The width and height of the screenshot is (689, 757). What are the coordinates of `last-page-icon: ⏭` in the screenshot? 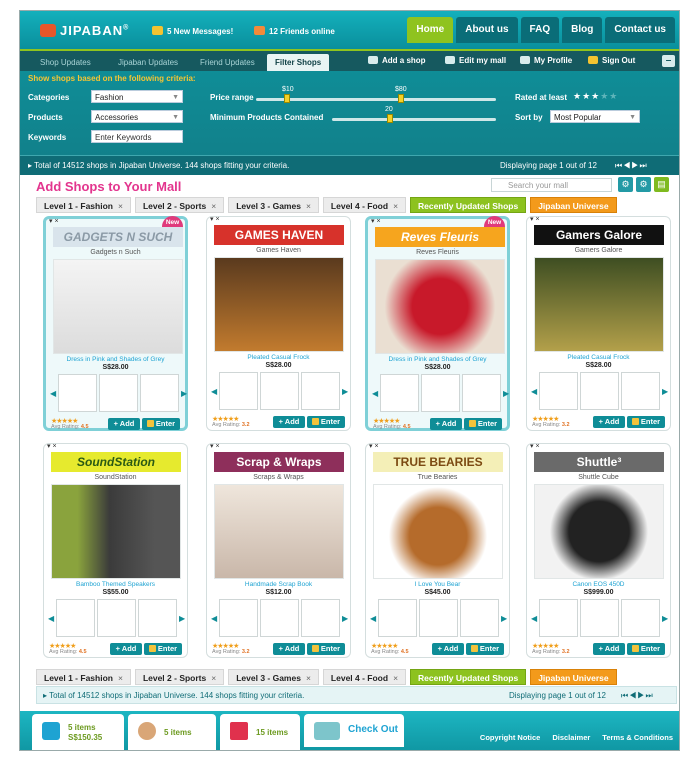 It's located at (649, 695).